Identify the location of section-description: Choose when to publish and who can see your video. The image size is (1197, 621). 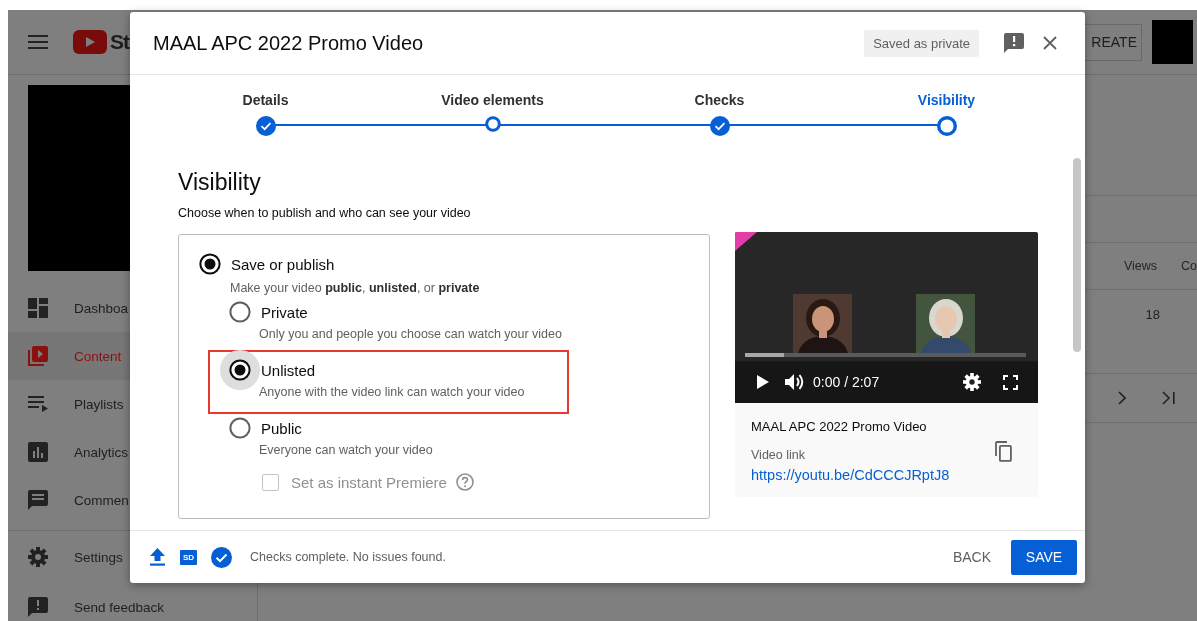
(325, 213).